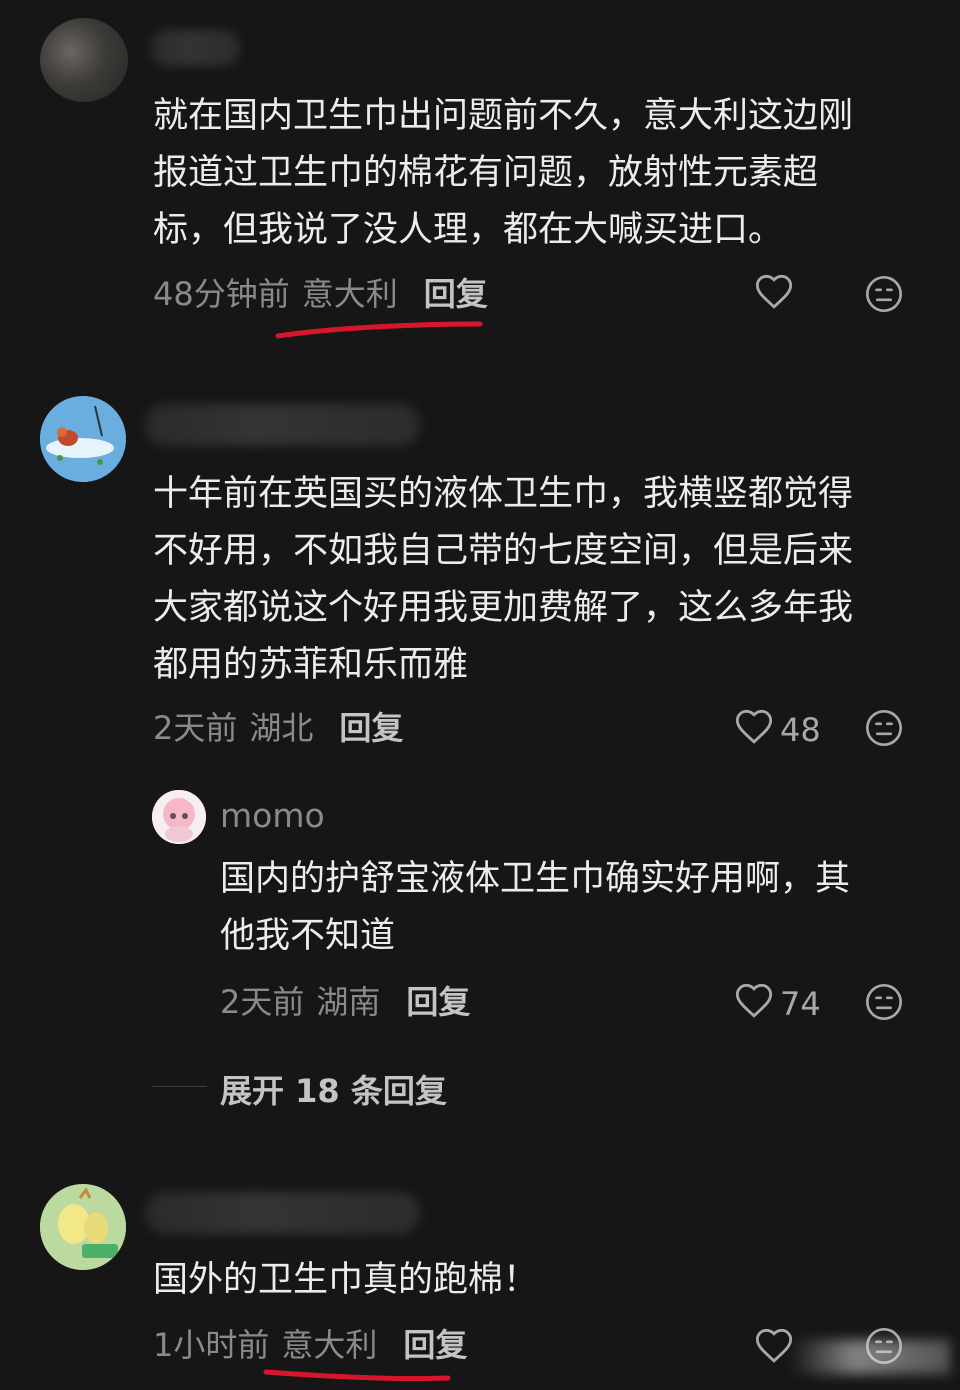 The image size is (960, 1390). Describe the element at coordinates (777, 730) in the screenshot. I see `like-button: 48` at that location.